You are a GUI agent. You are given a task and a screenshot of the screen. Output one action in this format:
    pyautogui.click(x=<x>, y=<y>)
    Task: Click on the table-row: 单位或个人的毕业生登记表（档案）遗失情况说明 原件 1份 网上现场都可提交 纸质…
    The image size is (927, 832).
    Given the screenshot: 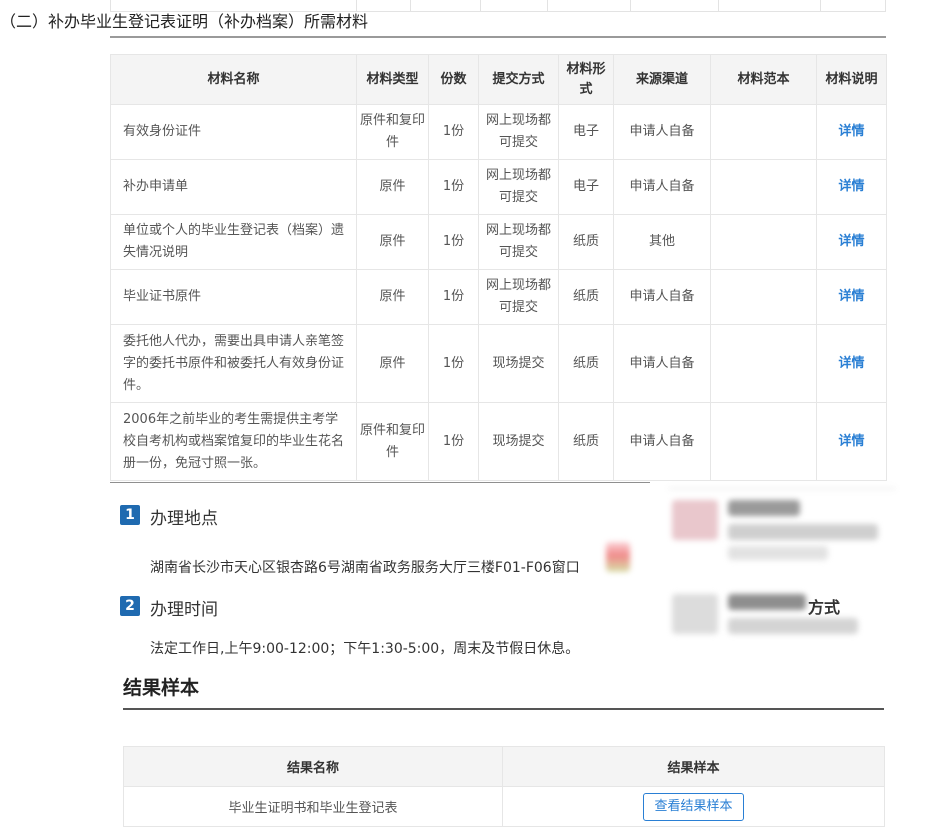 What is the action you would take?
    pyautogui.click(x=498, y=242)
    